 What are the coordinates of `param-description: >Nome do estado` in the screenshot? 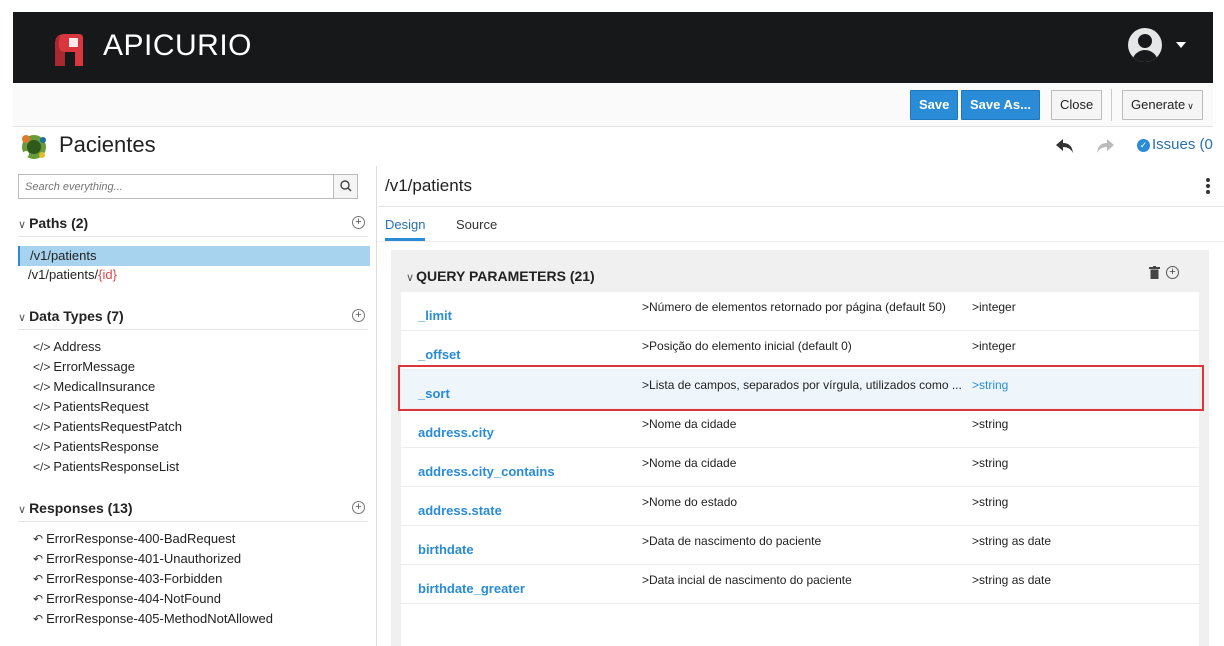 It's located at (689, 502).